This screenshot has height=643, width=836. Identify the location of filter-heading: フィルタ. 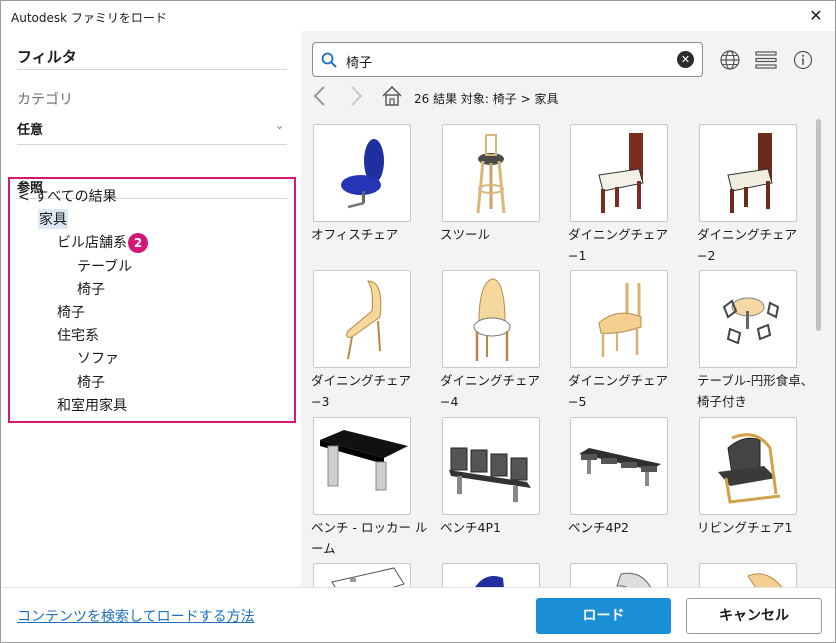
(47, 57).